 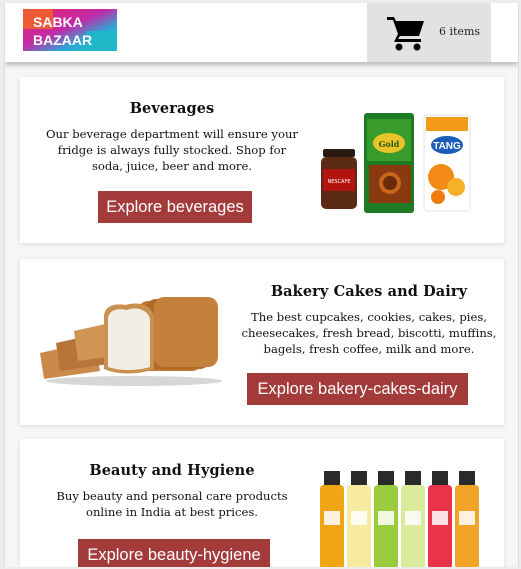 What do you see at coordinates (172, 108) in the screenshot?
I see `category-title: Beverages` at bounding box center [172, 108].